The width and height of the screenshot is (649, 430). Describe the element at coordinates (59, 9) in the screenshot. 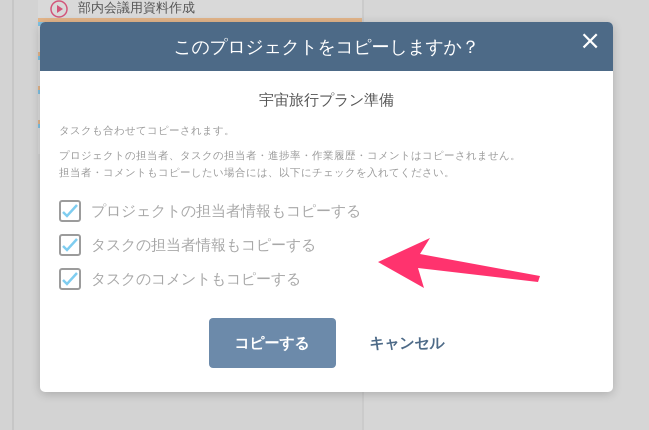

I see `play-icon` at that location.